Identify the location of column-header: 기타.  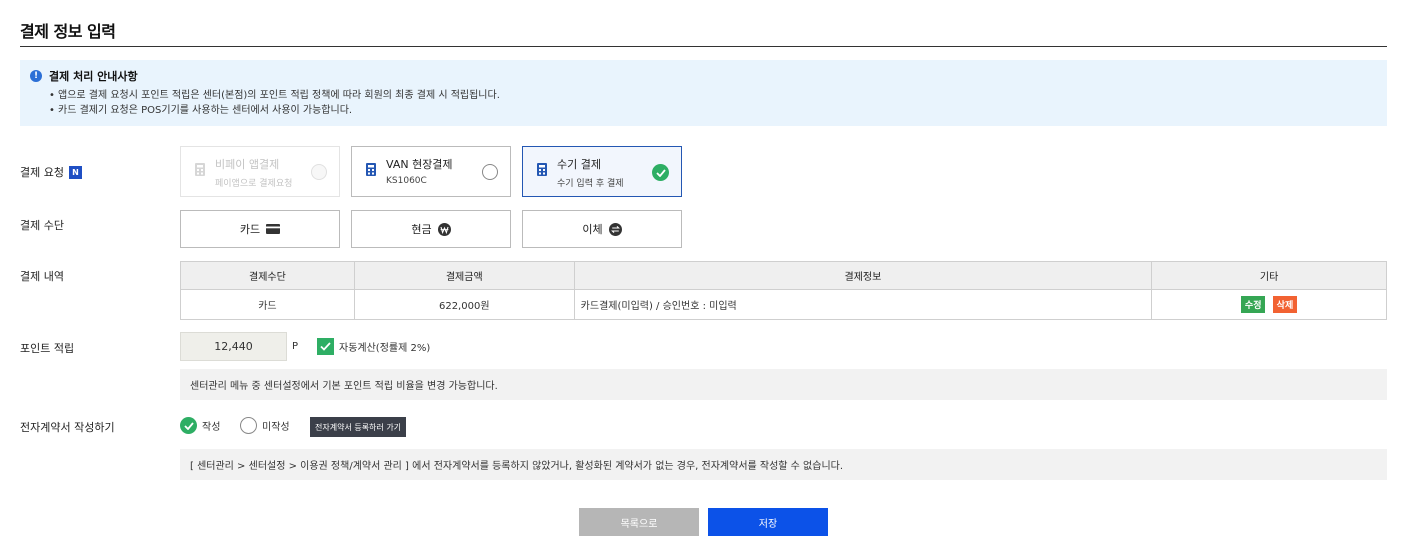
(1269, 275).